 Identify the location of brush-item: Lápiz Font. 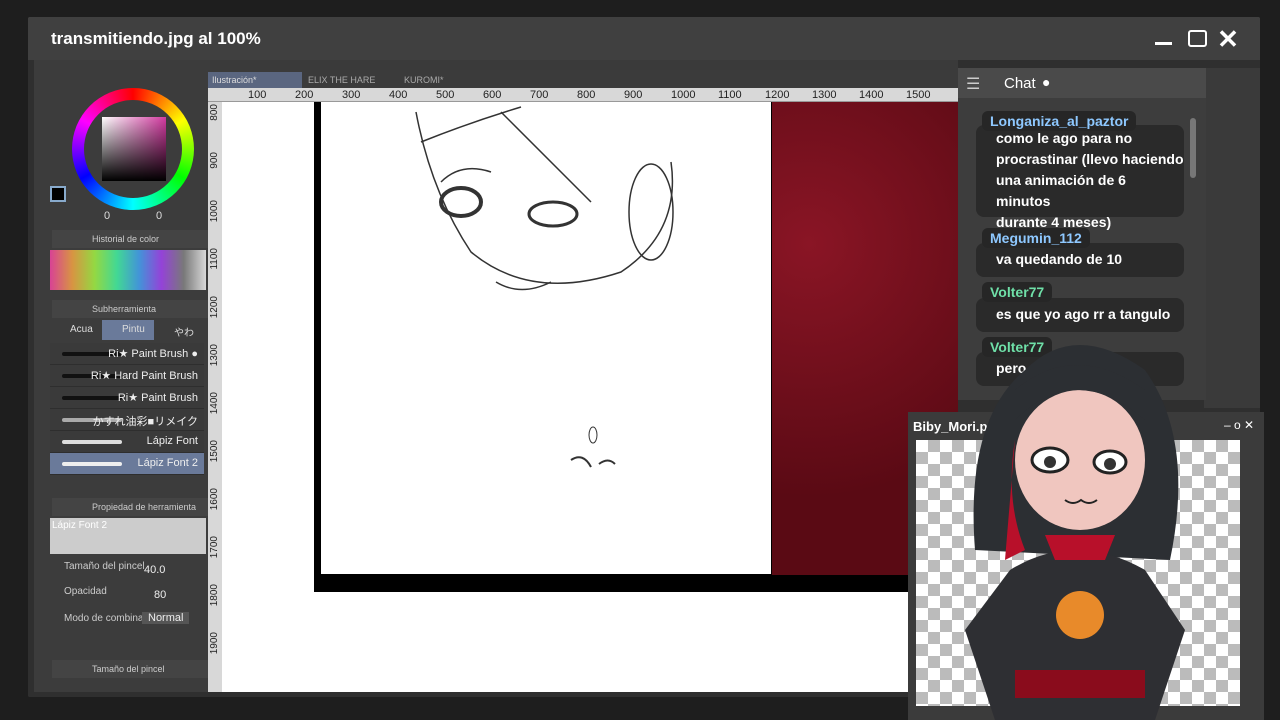
(127, 442).